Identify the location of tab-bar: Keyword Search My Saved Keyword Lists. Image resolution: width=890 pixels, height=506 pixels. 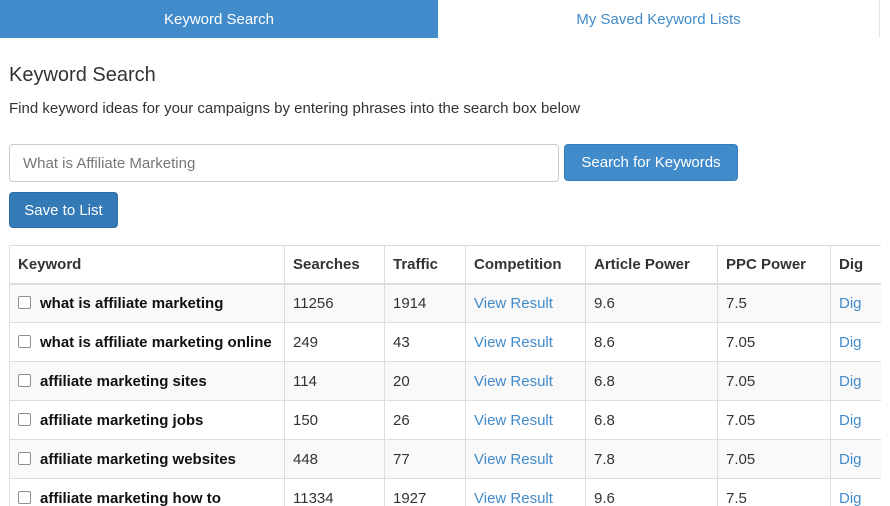
(440, 19).